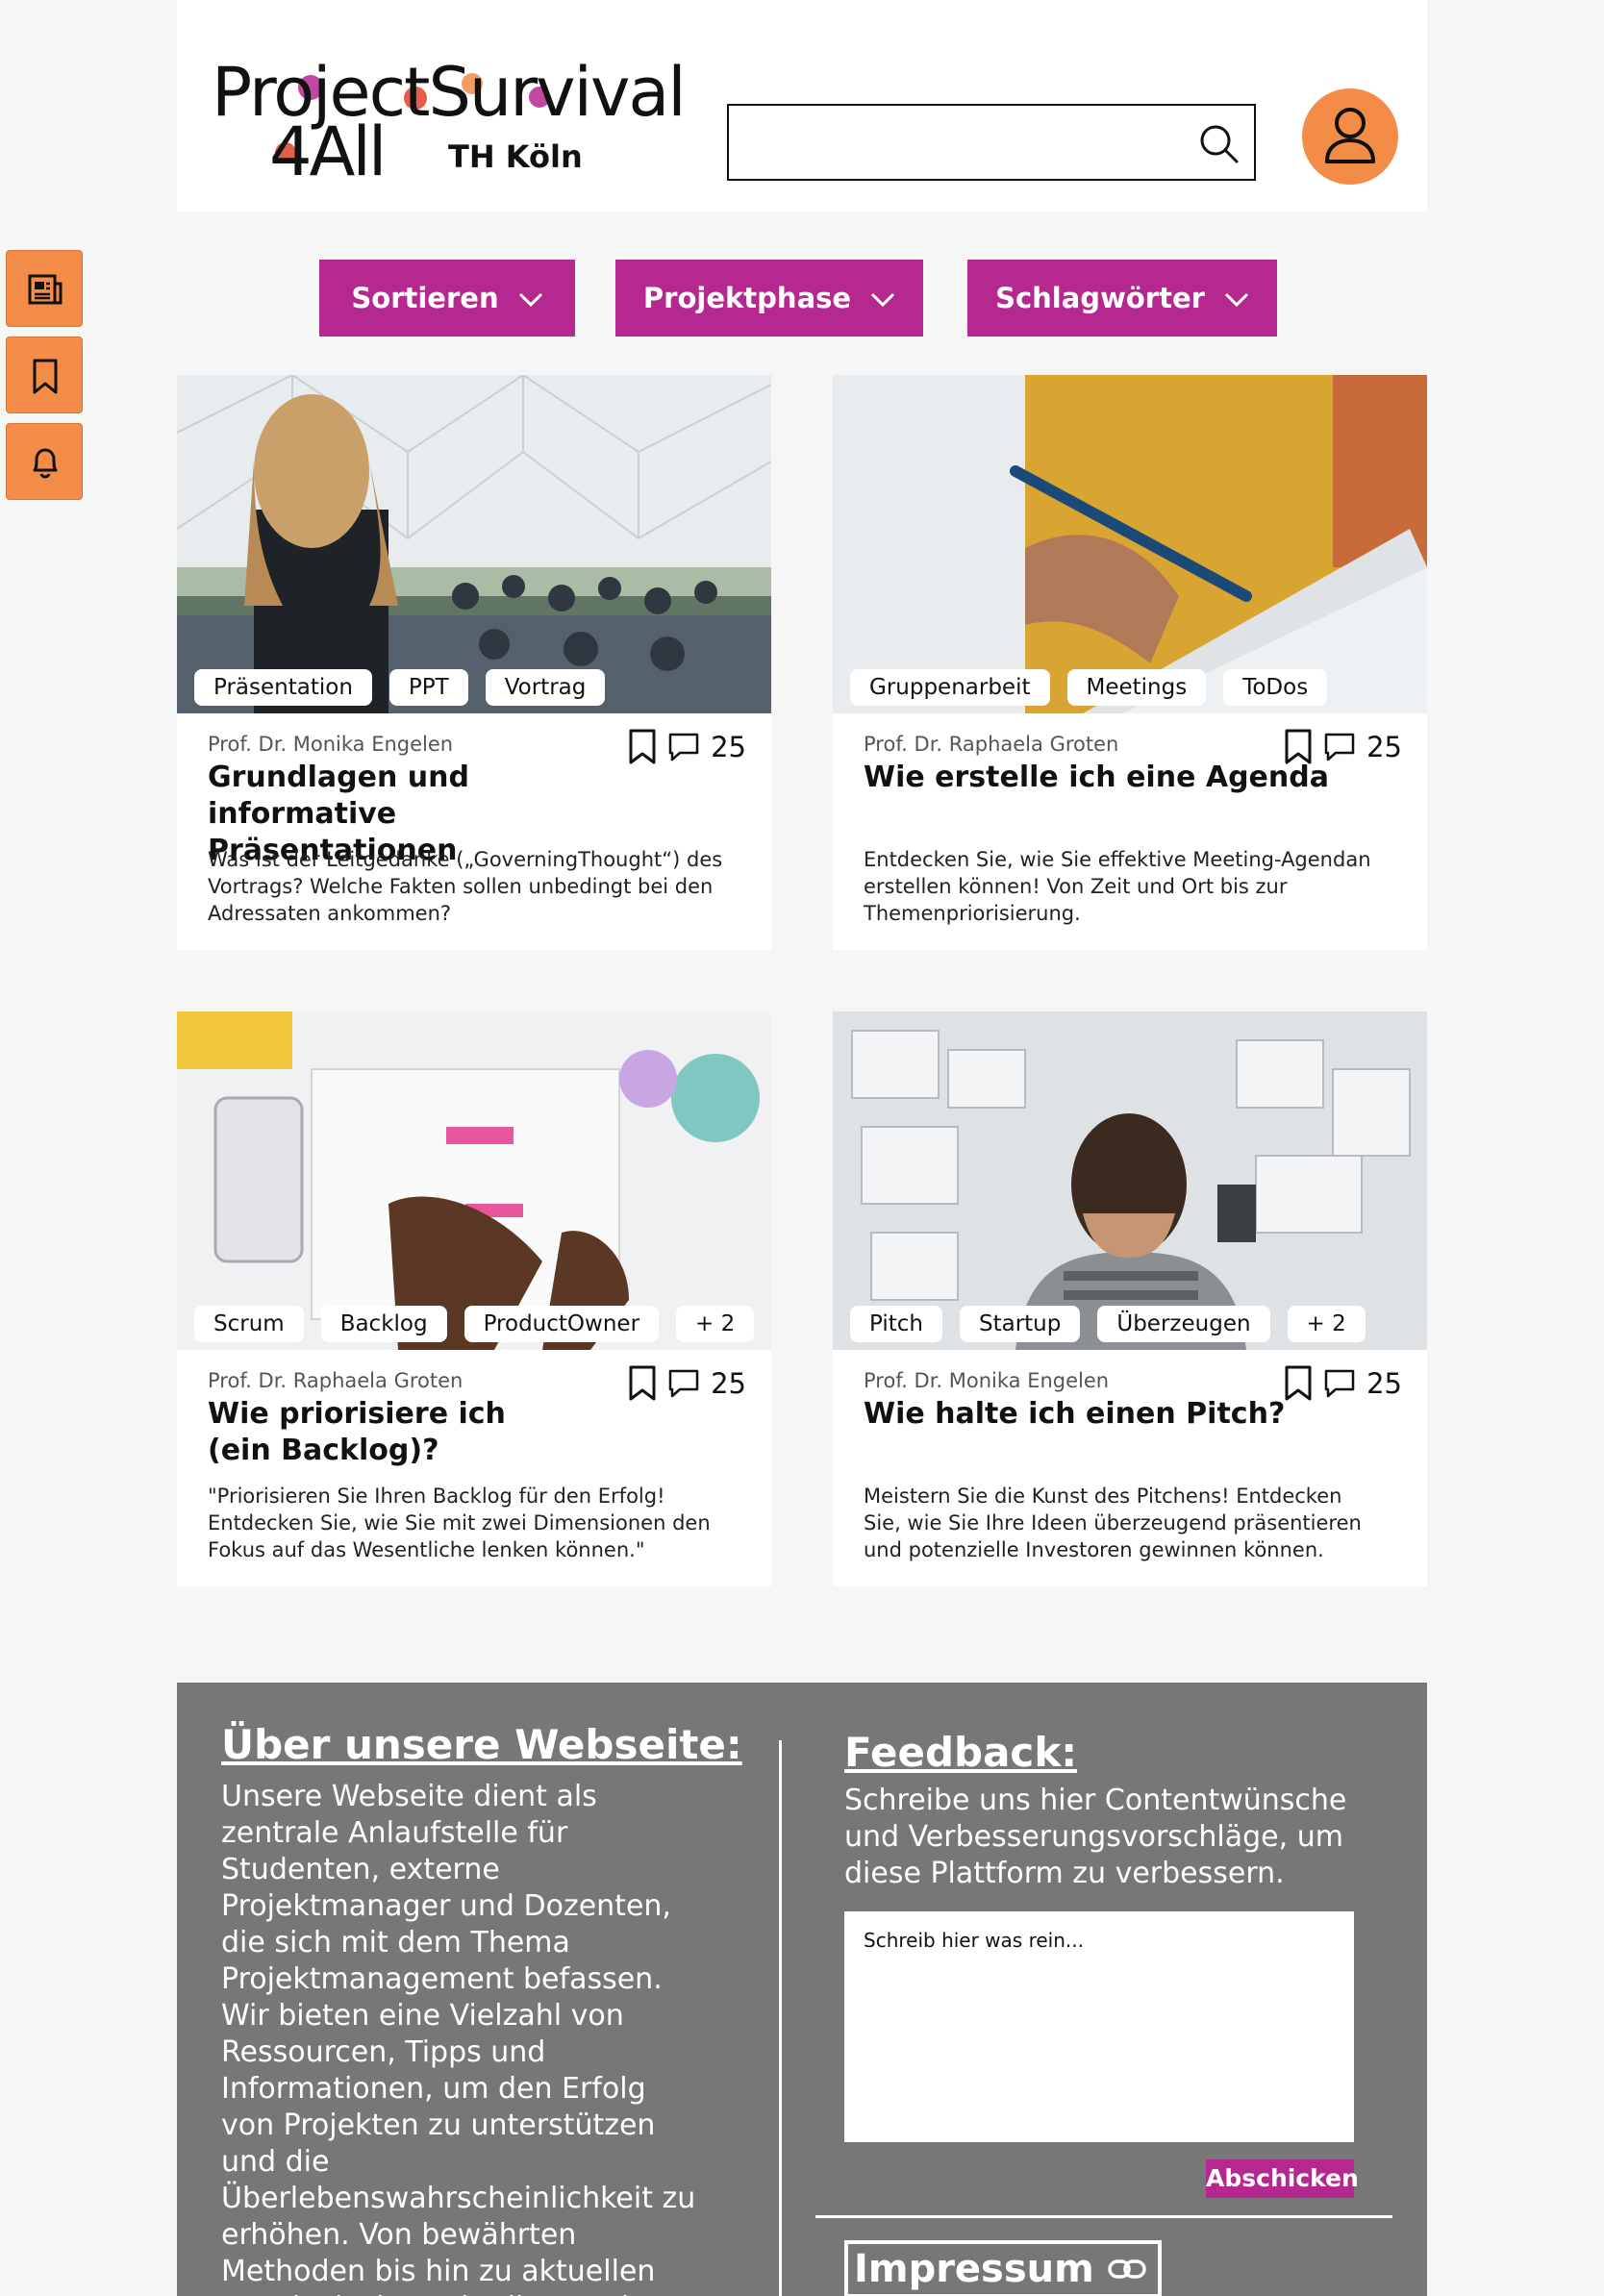  Describe the element at coordinates (1020, 1324) in the screenshot. I see `tag: Startup` at that location.